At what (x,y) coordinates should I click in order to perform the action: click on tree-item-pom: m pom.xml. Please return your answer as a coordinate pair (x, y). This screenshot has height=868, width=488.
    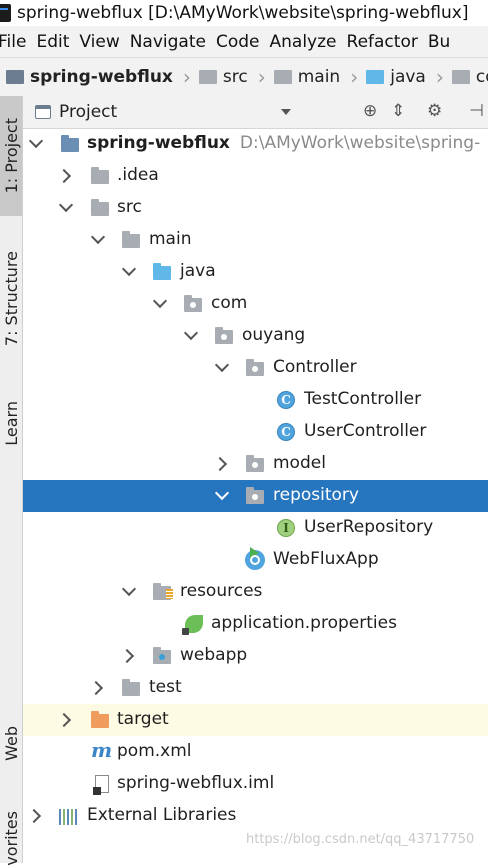
    Looking at the image, I should click on (255, 752).